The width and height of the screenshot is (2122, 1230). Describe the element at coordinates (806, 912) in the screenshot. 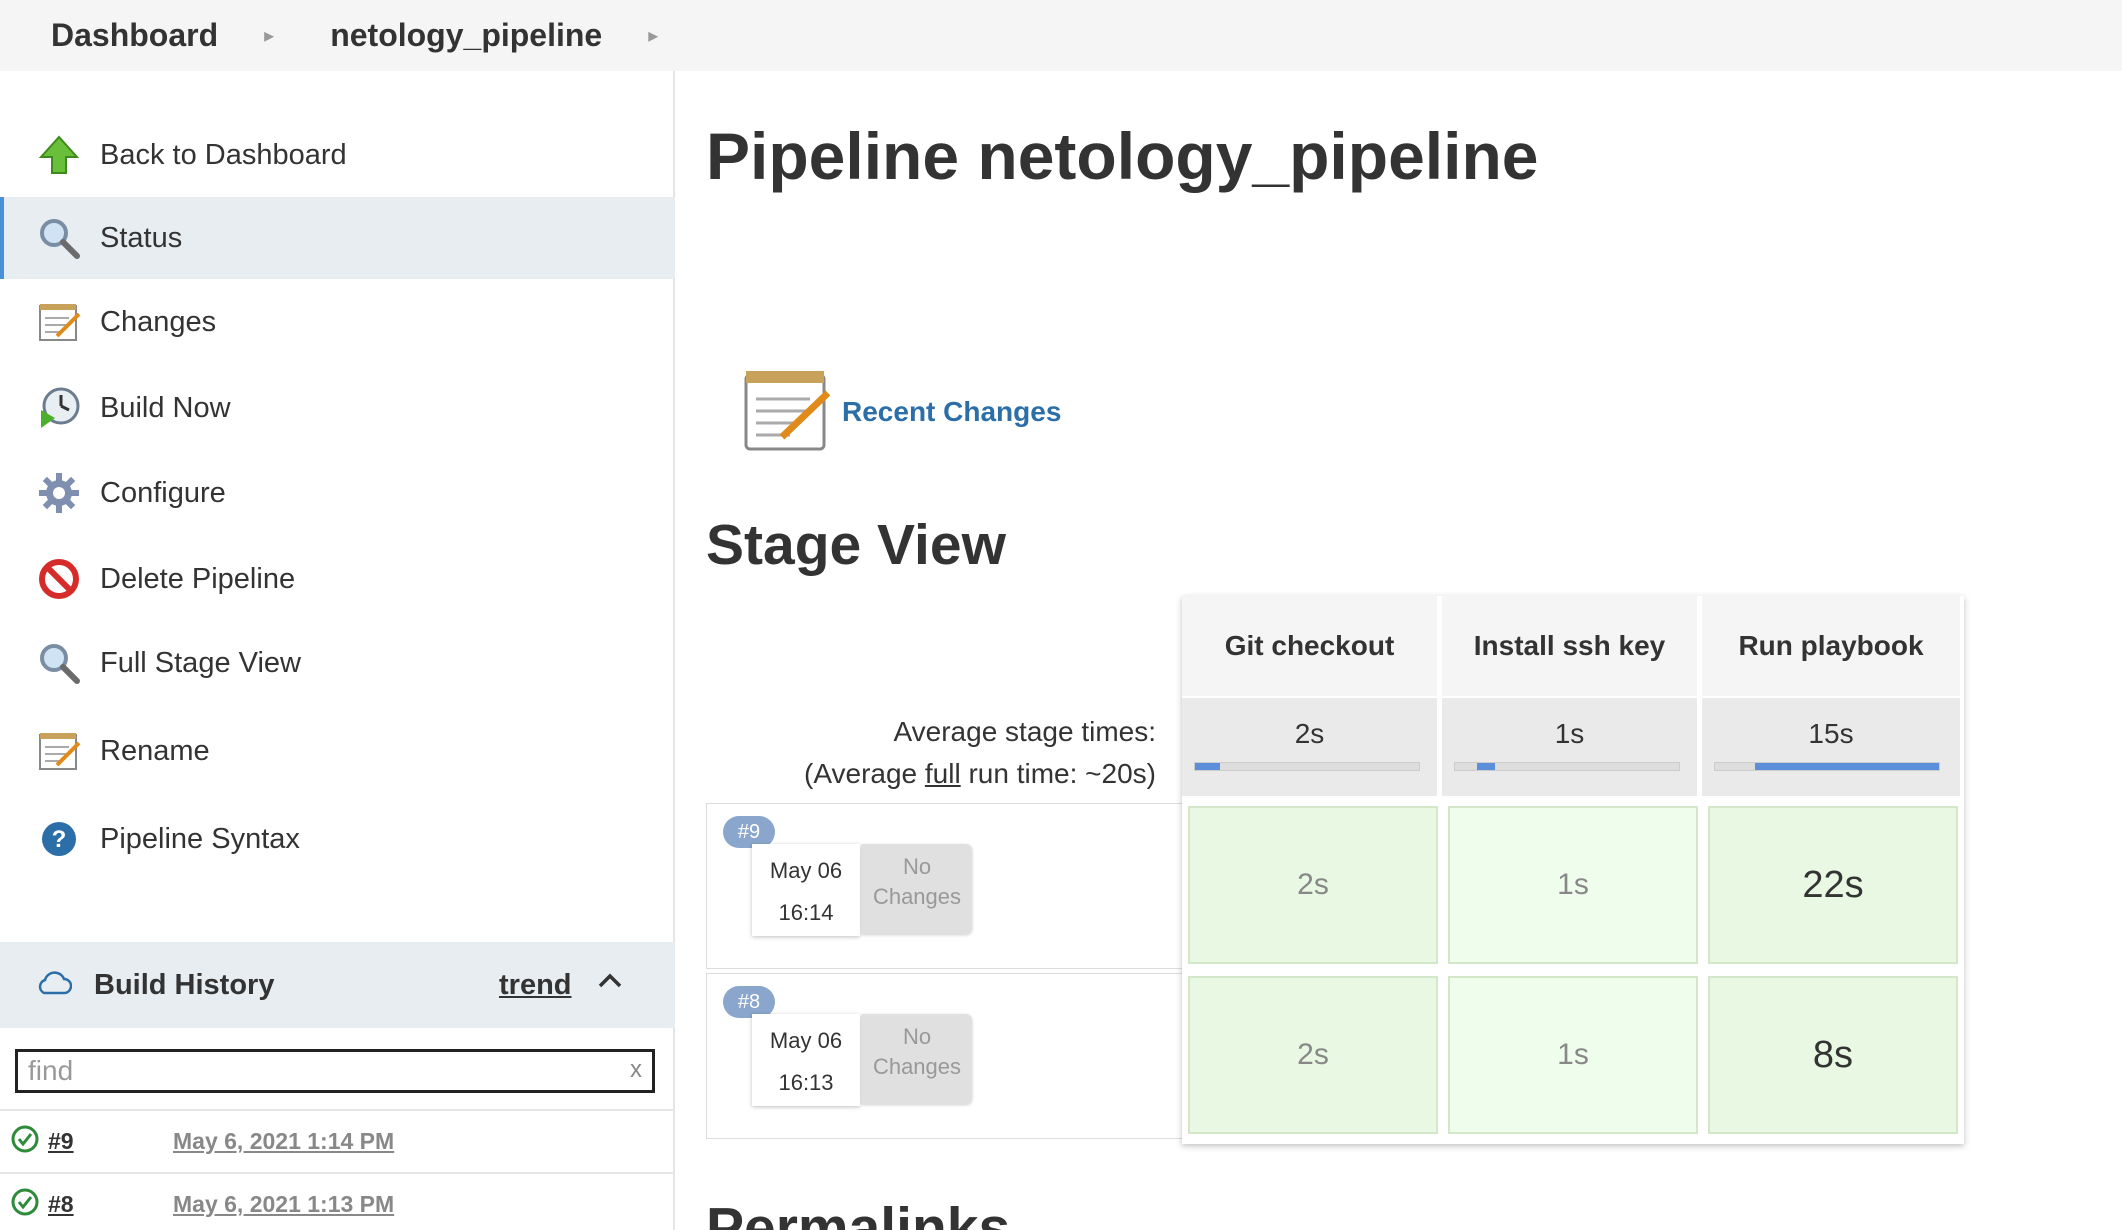

I see `build-time: 16:14` at that location.